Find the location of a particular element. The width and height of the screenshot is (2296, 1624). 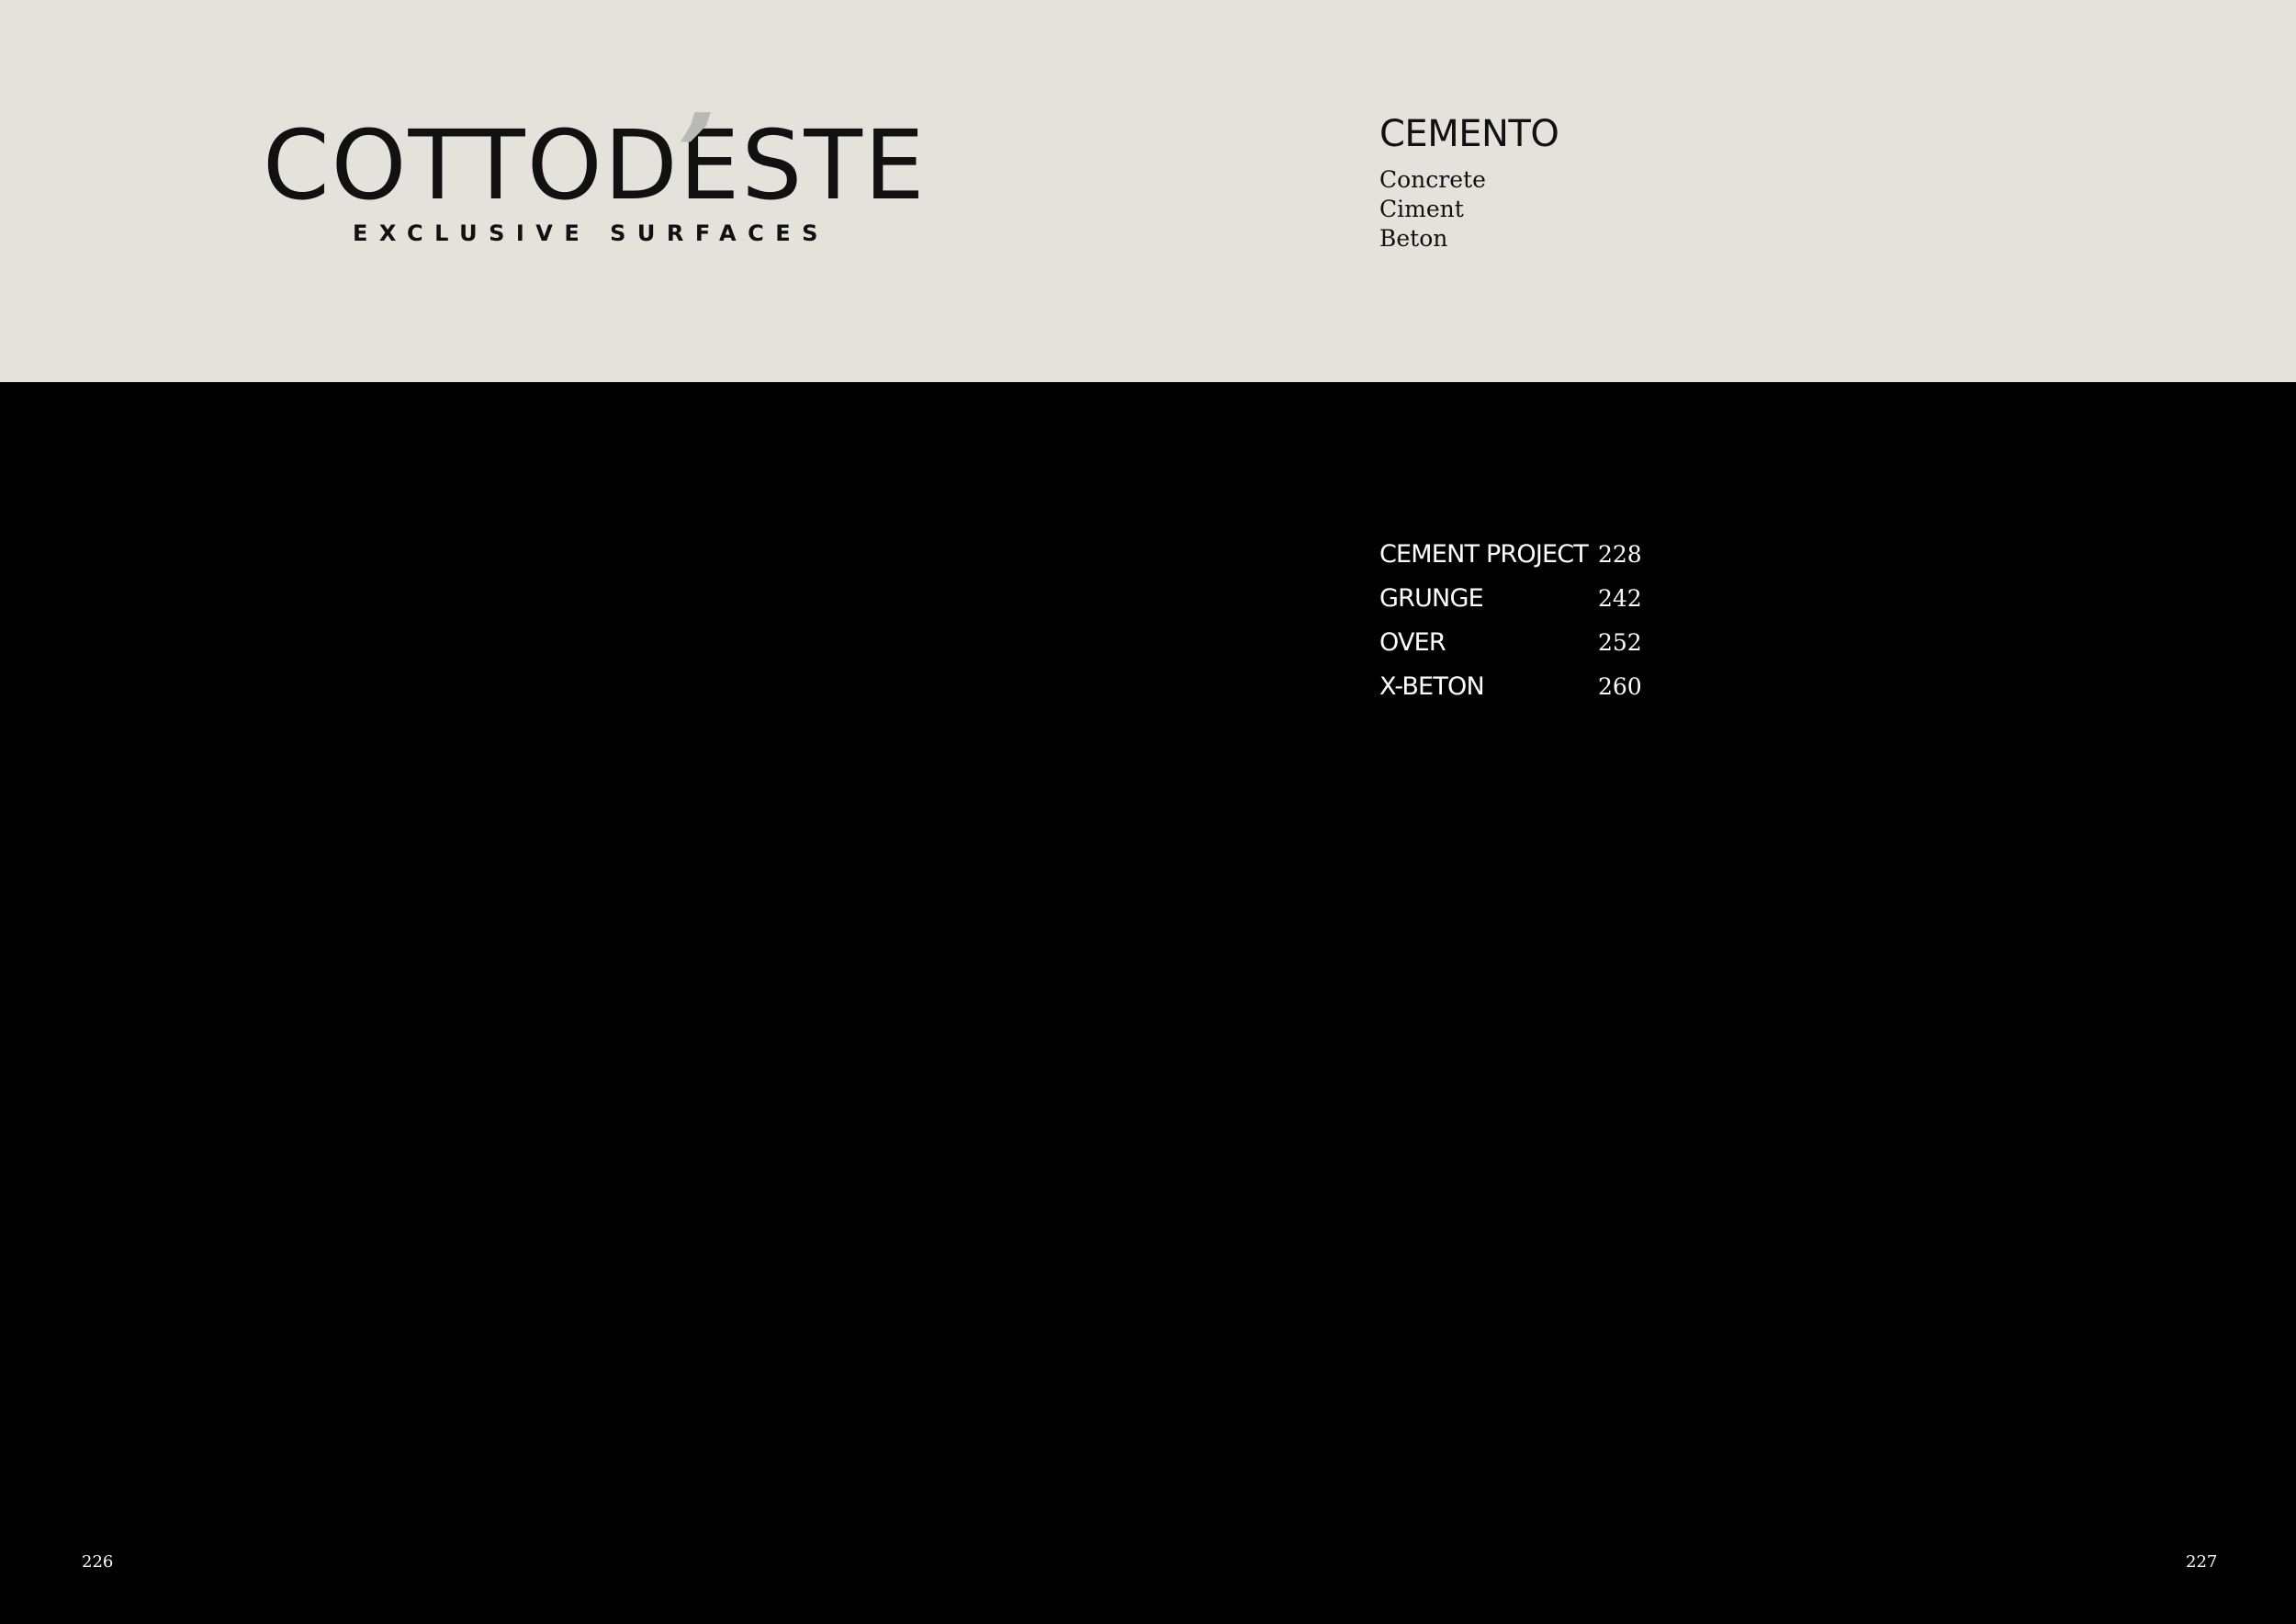

category-heading: CEMENTO Concrete Ciment Beton is located at coordinates (1469, 183).